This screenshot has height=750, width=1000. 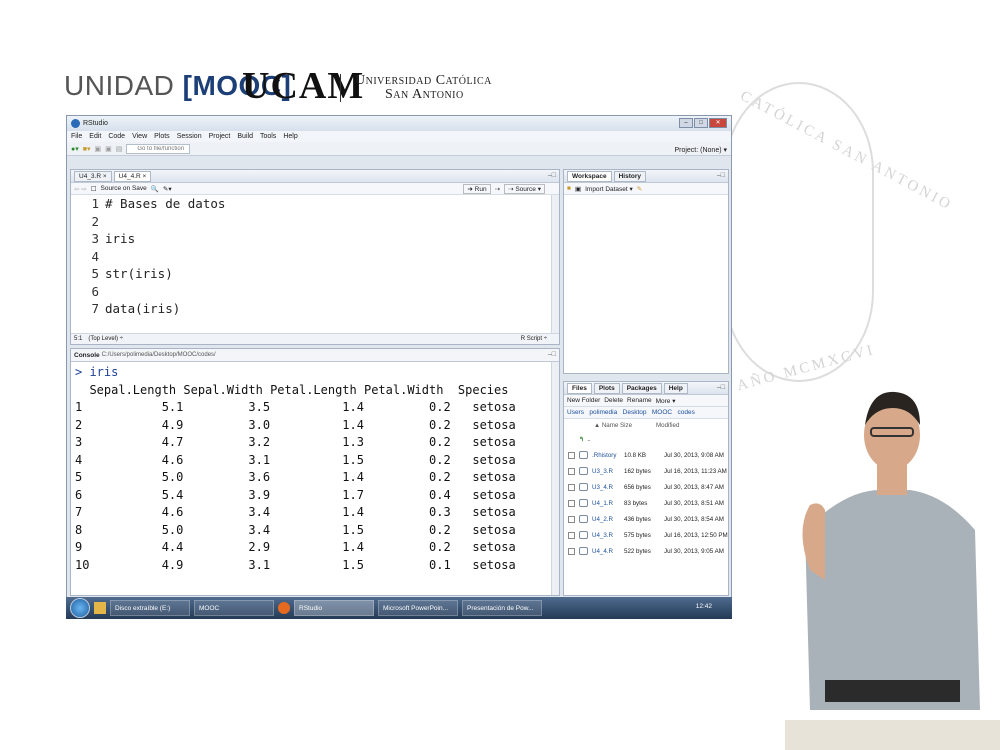 I want to click on explorer-icon, so click(x=100, y=608).